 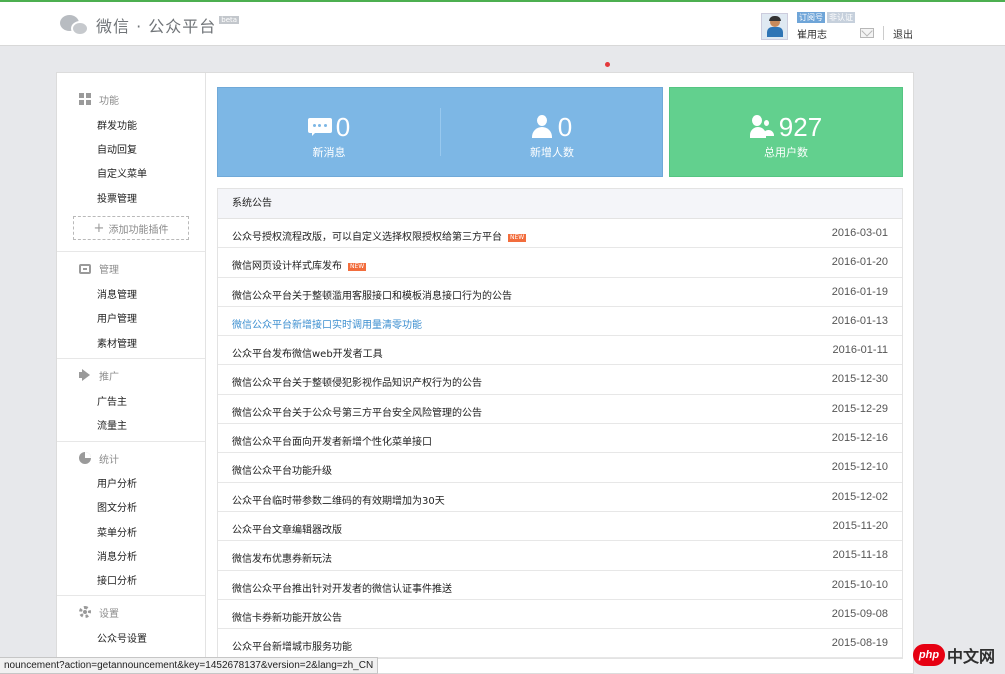 I want to click on announcement-title: 公众平台临时带参数二维码的有效期增加为30天, so click(x=338, y=499).